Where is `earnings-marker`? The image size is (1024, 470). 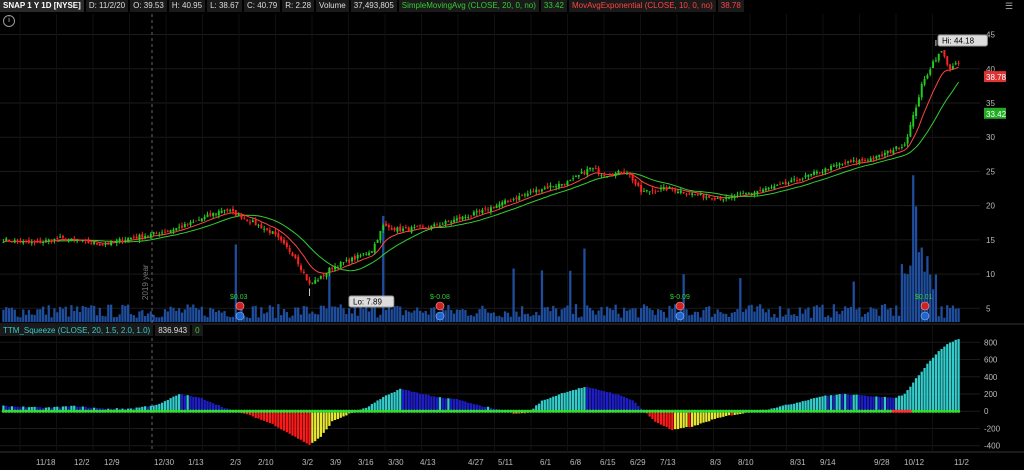 earnings-marker is located at coordinates (925, 306).